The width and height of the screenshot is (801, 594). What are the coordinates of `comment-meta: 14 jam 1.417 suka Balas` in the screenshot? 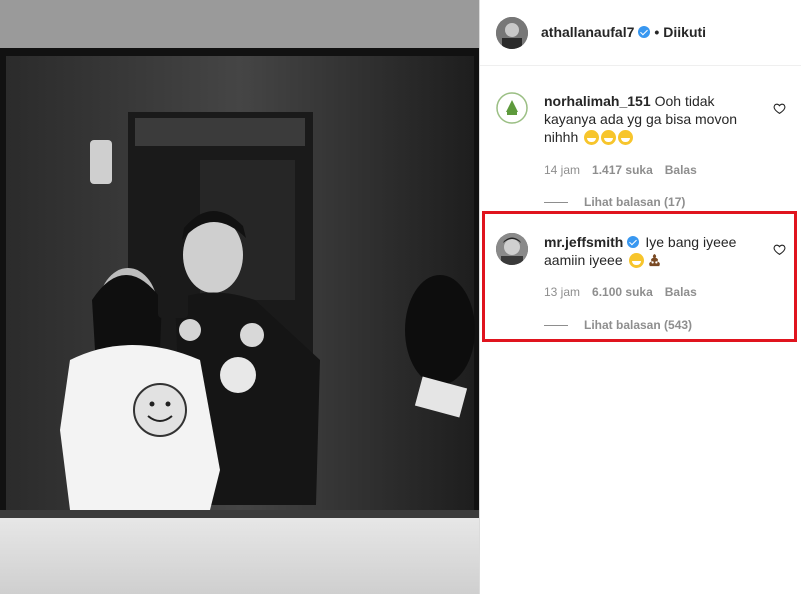 It's located at (626, 170).